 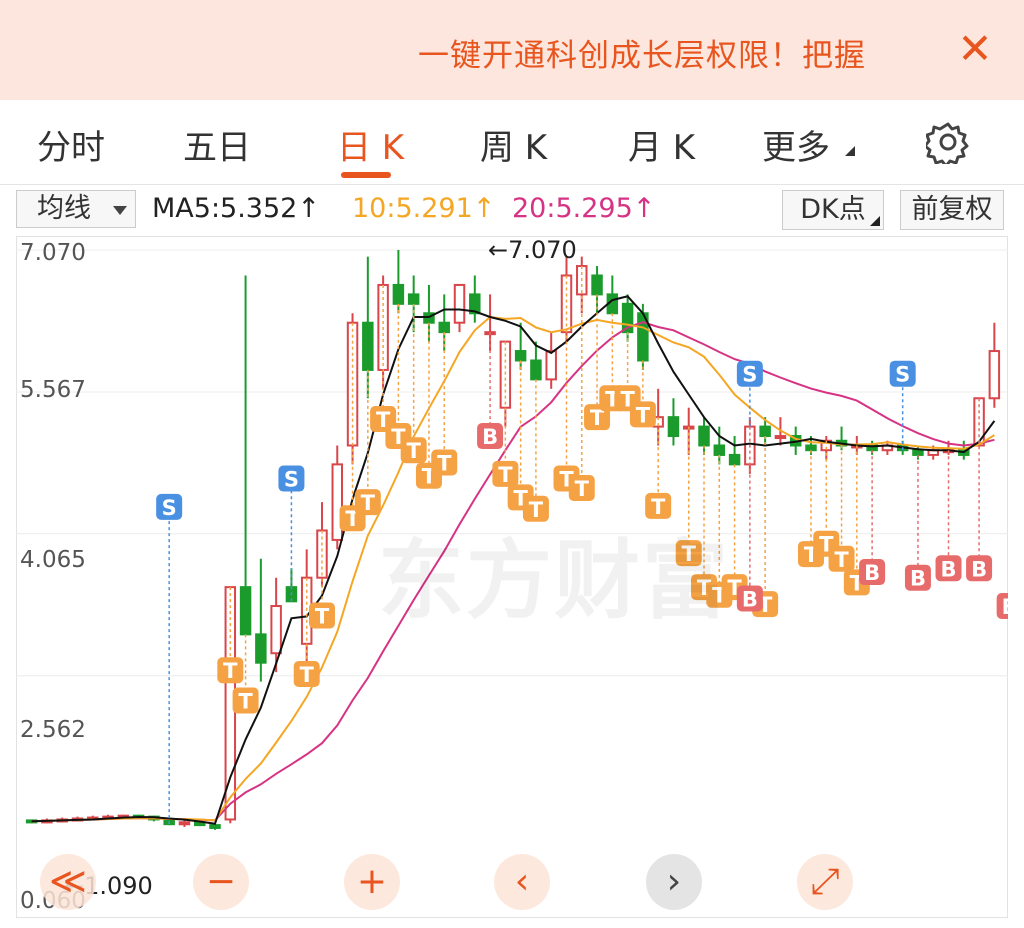 I want to click on gear-icon, so click(x=948, y=142).